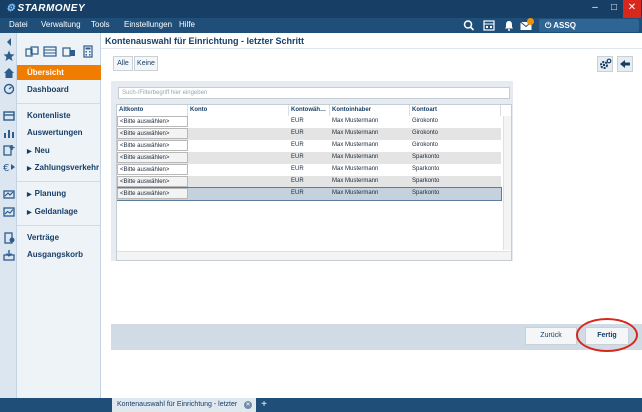  Describe the element at coordinates (551, 336) in the screenshot. I see `back-button: Zurück` at that location.